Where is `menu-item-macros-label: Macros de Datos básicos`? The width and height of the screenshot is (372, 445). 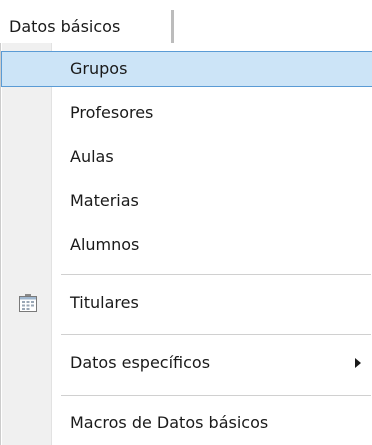 menu-item-macros-label: Macros de Datos básicos is located at coordinates (169, 422).